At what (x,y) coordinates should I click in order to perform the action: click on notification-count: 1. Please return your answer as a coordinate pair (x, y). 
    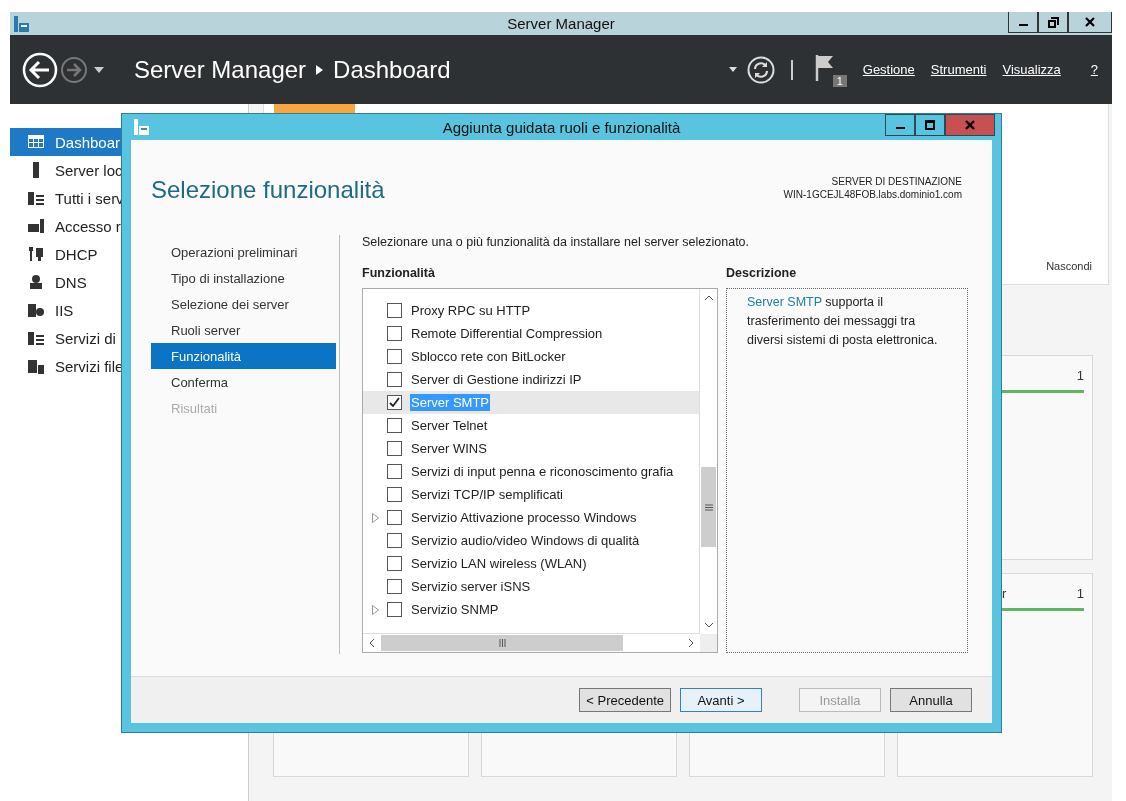
    Looking at the image, I should click on (839, 80).